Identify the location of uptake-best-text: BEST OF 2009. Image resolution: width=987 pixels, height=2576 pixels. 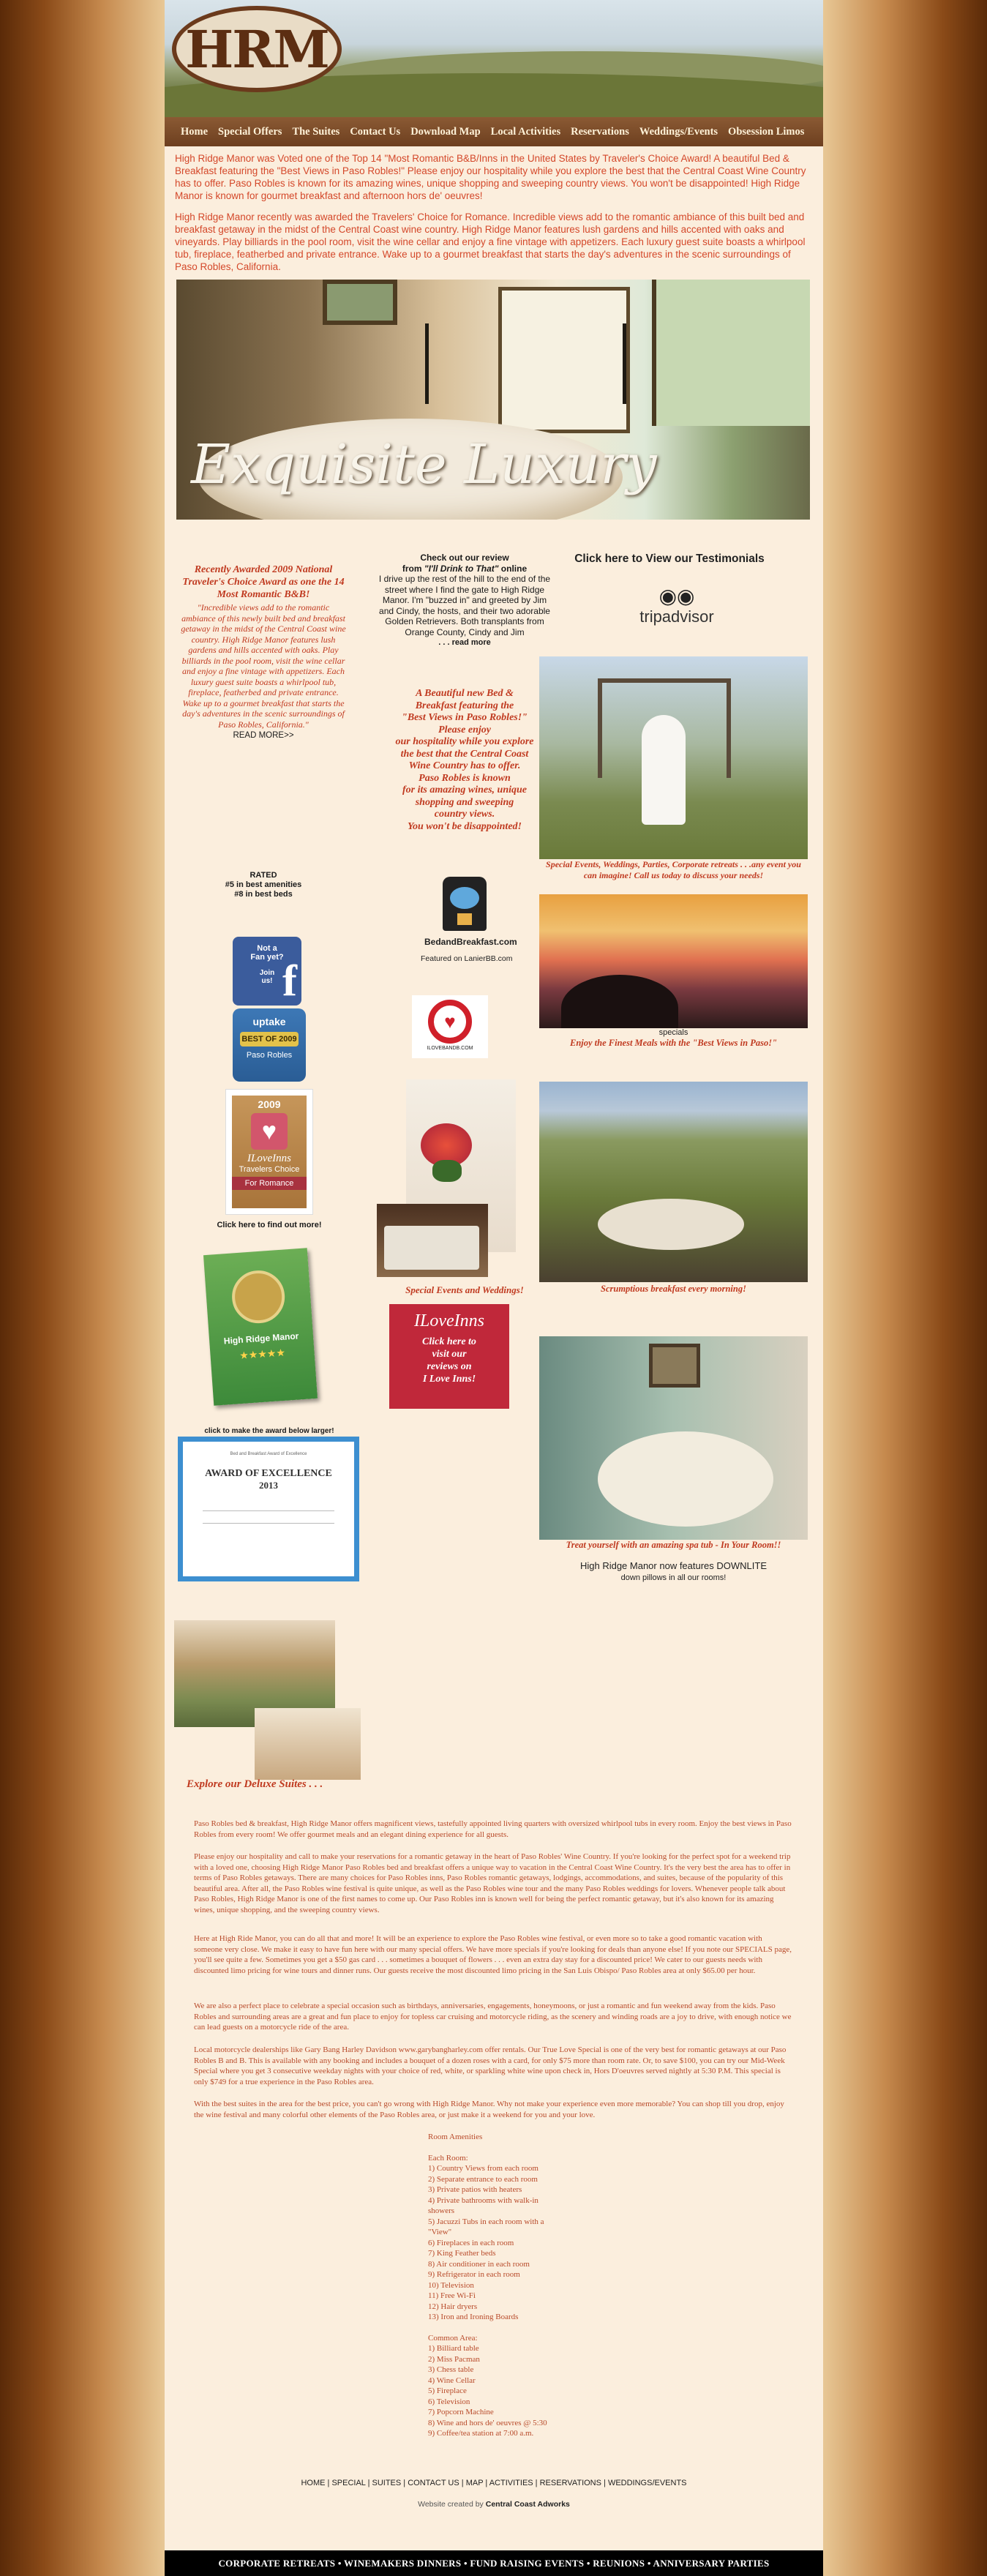
(269, 1039).